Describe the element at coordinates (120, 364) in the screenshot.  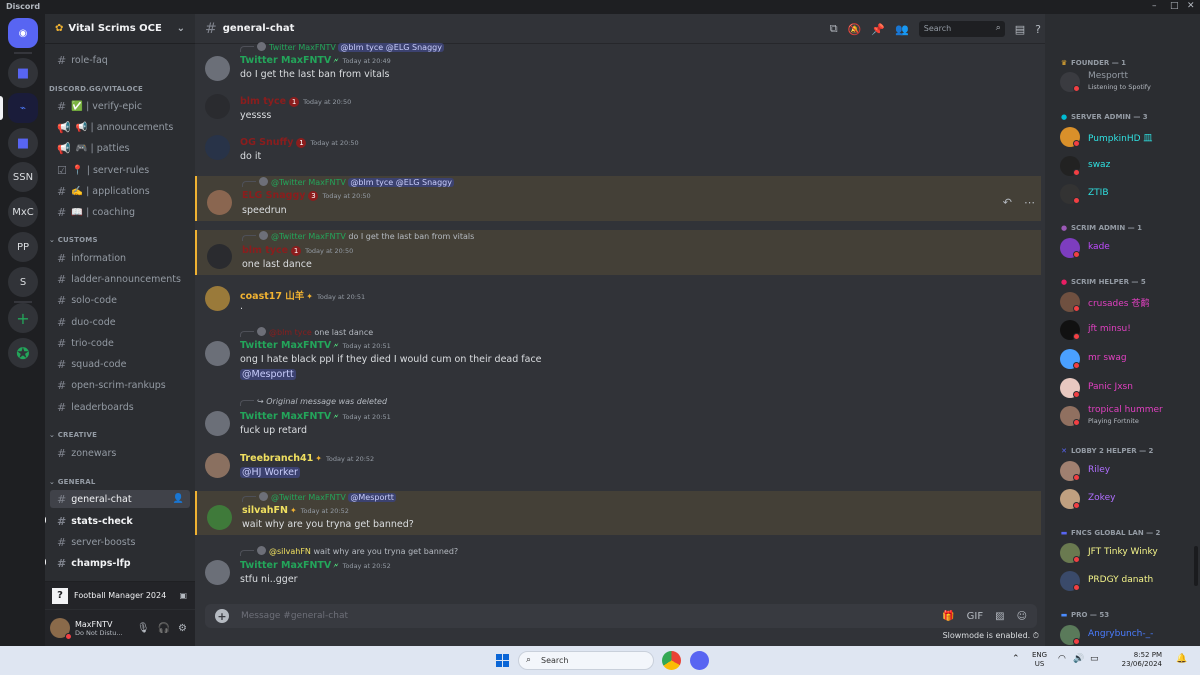
I see `channel-squad-code: # squad-code` at that location.